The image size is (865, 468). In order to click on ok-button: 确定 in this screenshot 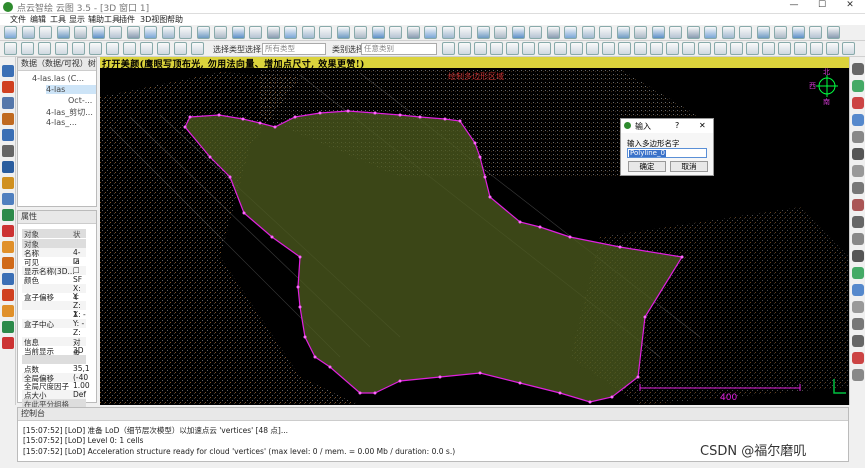, I will do `click(647, 166)`.